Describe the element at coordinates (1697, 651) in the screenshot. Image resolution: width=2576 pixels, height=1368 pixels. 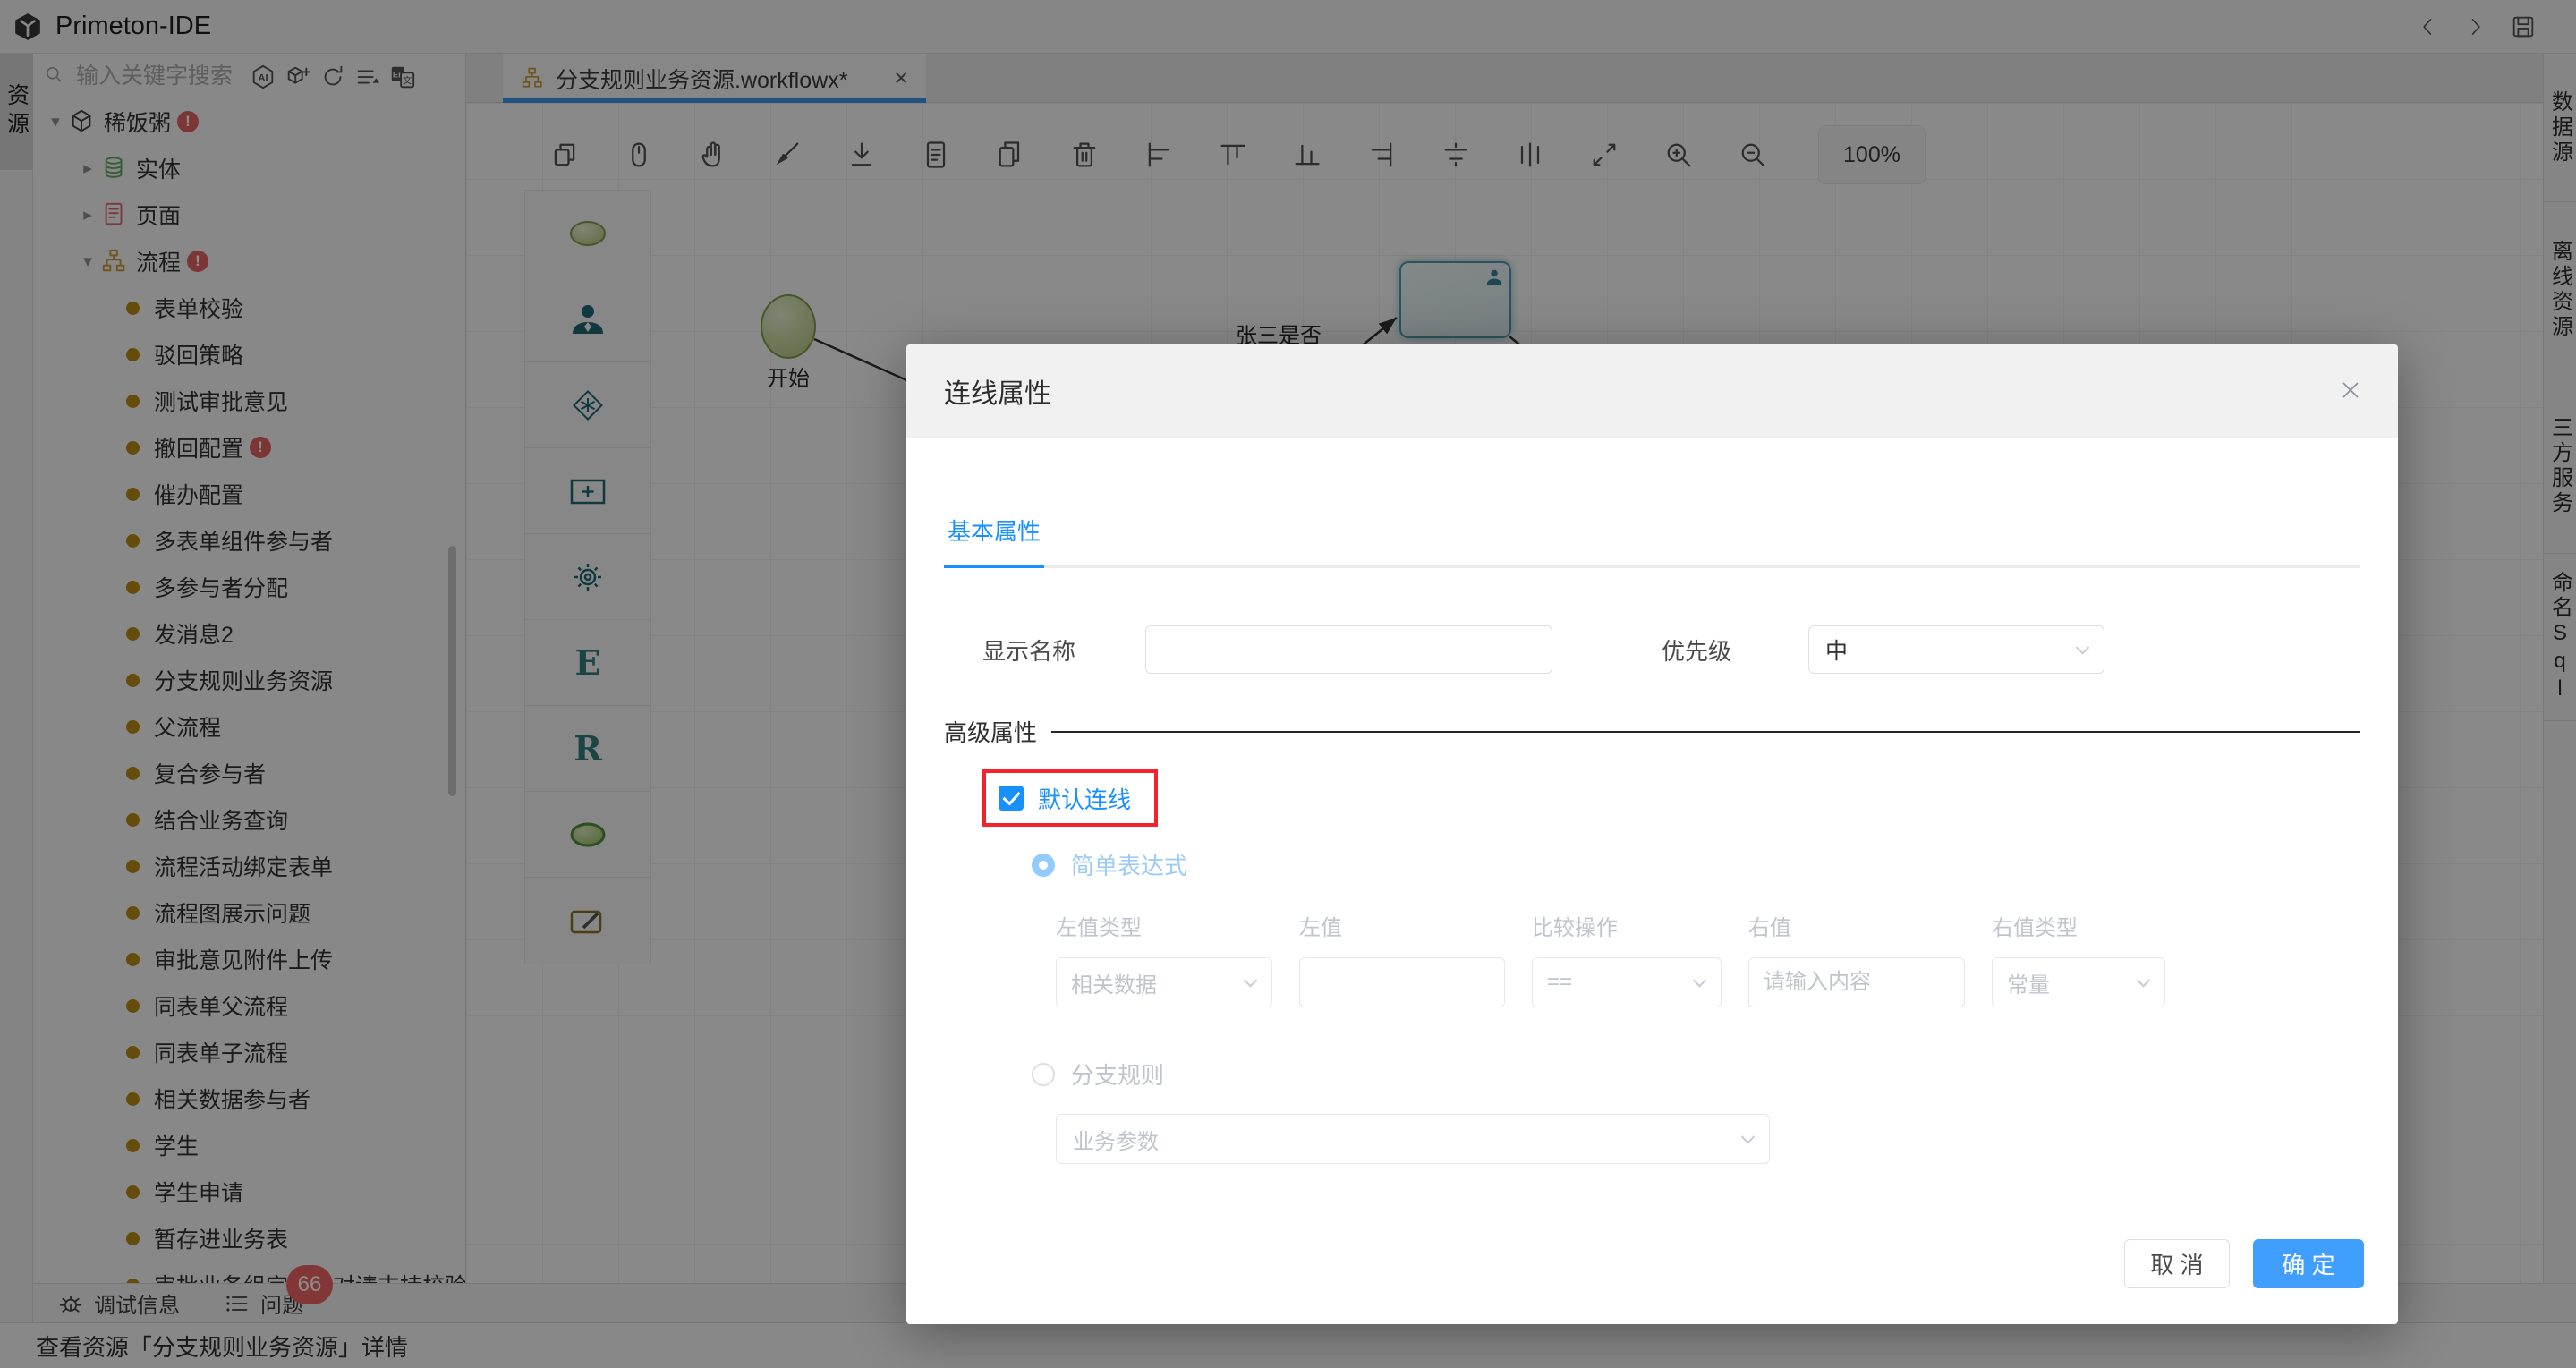
I see `priority-label: 优先级` at that location.